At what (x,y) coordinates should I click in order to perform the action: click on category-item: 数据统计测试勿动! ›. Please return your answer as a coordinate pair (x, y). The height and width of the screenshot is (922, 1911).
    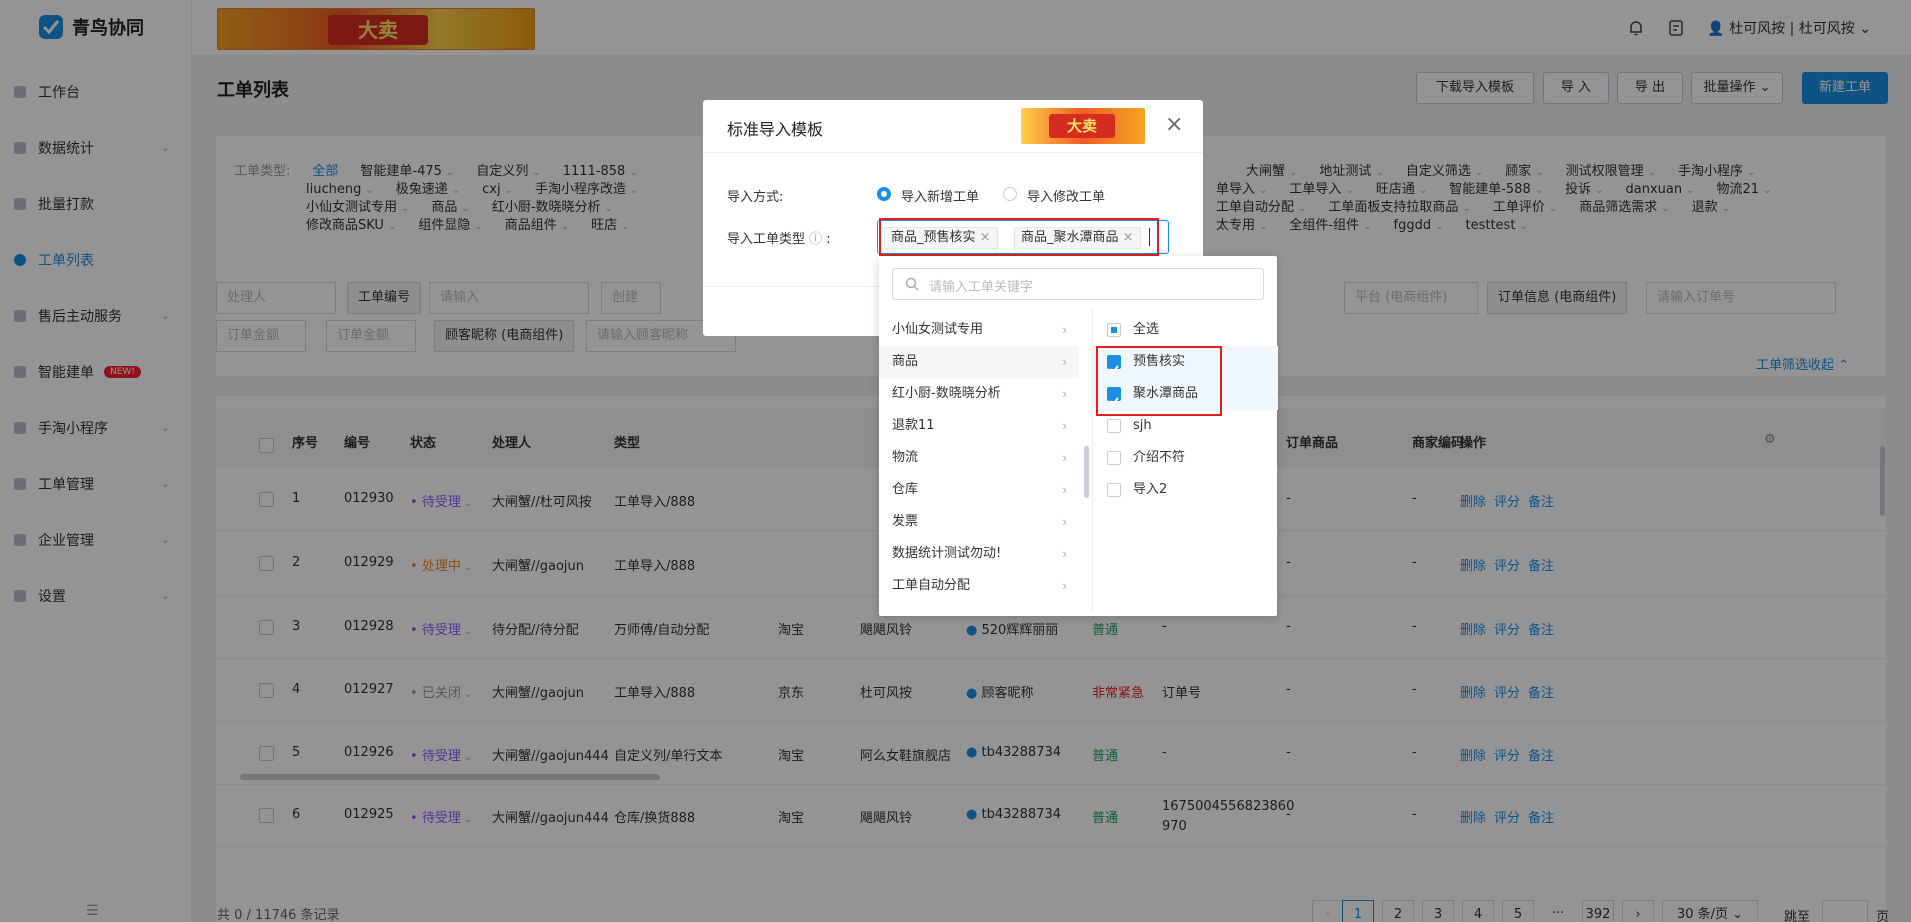
    Looking at the image, I should click on (979, 554).